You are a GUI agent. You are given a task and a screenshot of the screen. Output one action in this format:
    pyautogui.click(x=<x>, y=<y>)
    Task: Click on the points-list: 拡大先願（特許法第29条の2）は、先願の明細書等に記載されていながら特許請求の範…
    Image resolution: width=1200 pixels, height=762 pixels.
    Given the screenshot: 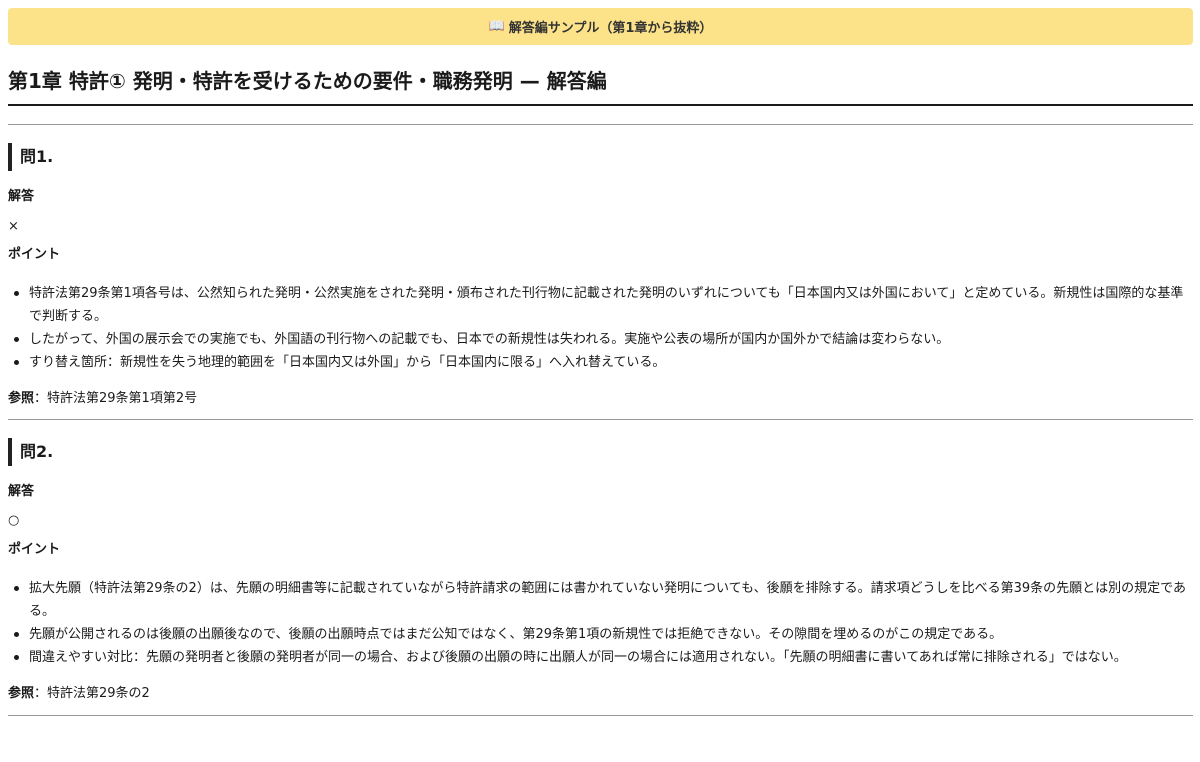 What is the action you would take?
    pyautogui.click(x=600, y=623)
    